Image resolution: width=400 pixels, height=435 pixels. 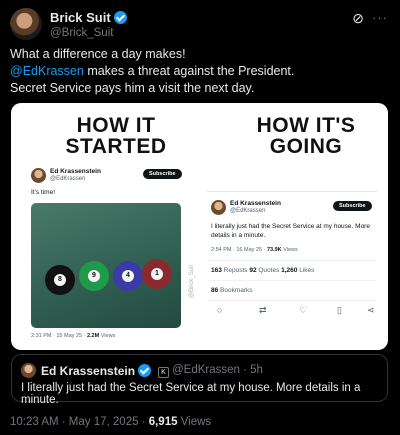 I want to click on author-handle: @Brick_Suit, so click(x=81, y=33).